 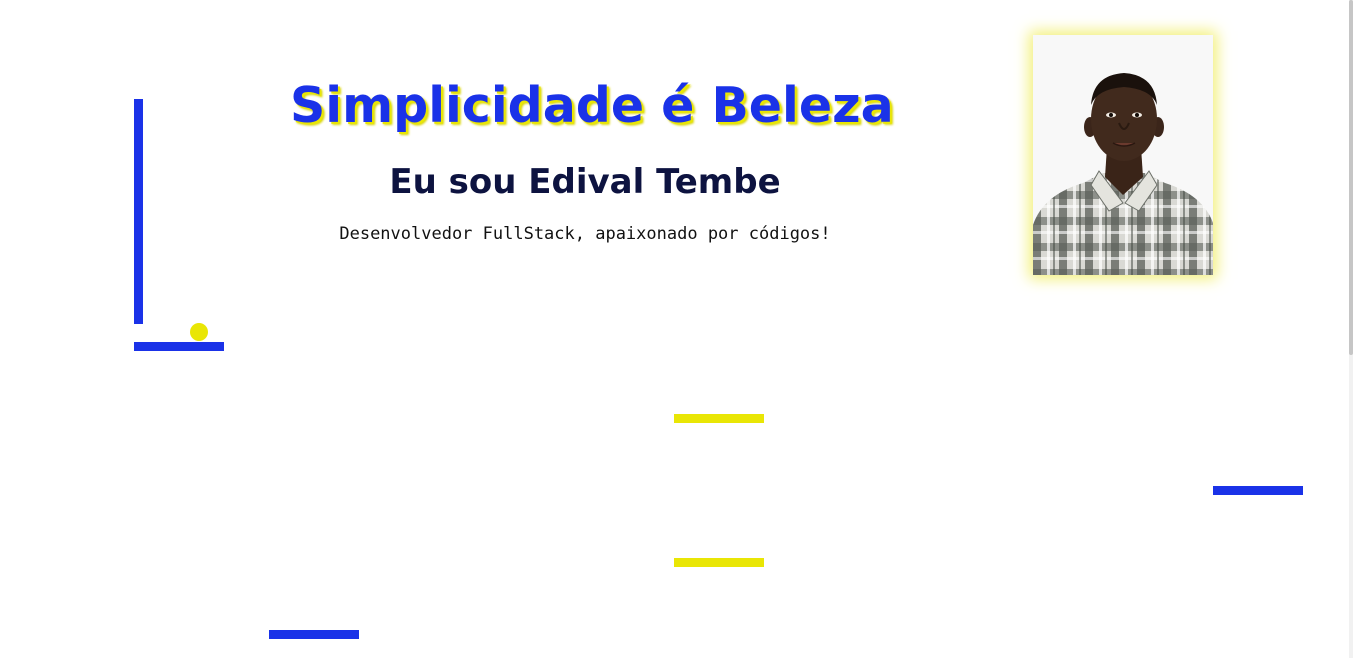 What do you see at coordinates (585, 182) in the screenshot?
I see `hero-subtitle: Eu sou Edival Tembe` at bounding box center [585, 182].